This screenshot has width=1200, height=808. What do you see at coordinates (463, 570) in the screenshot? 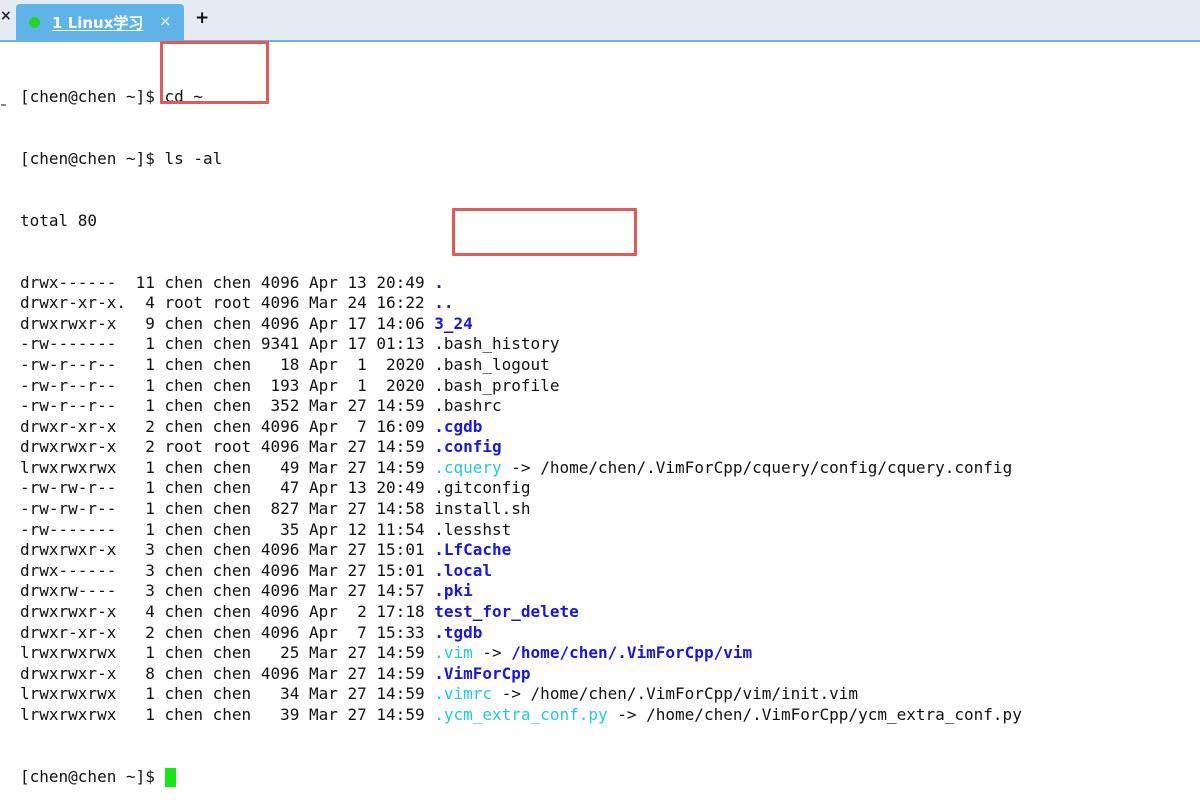
I see `file-name: .local` at bounding box center [463, 570].